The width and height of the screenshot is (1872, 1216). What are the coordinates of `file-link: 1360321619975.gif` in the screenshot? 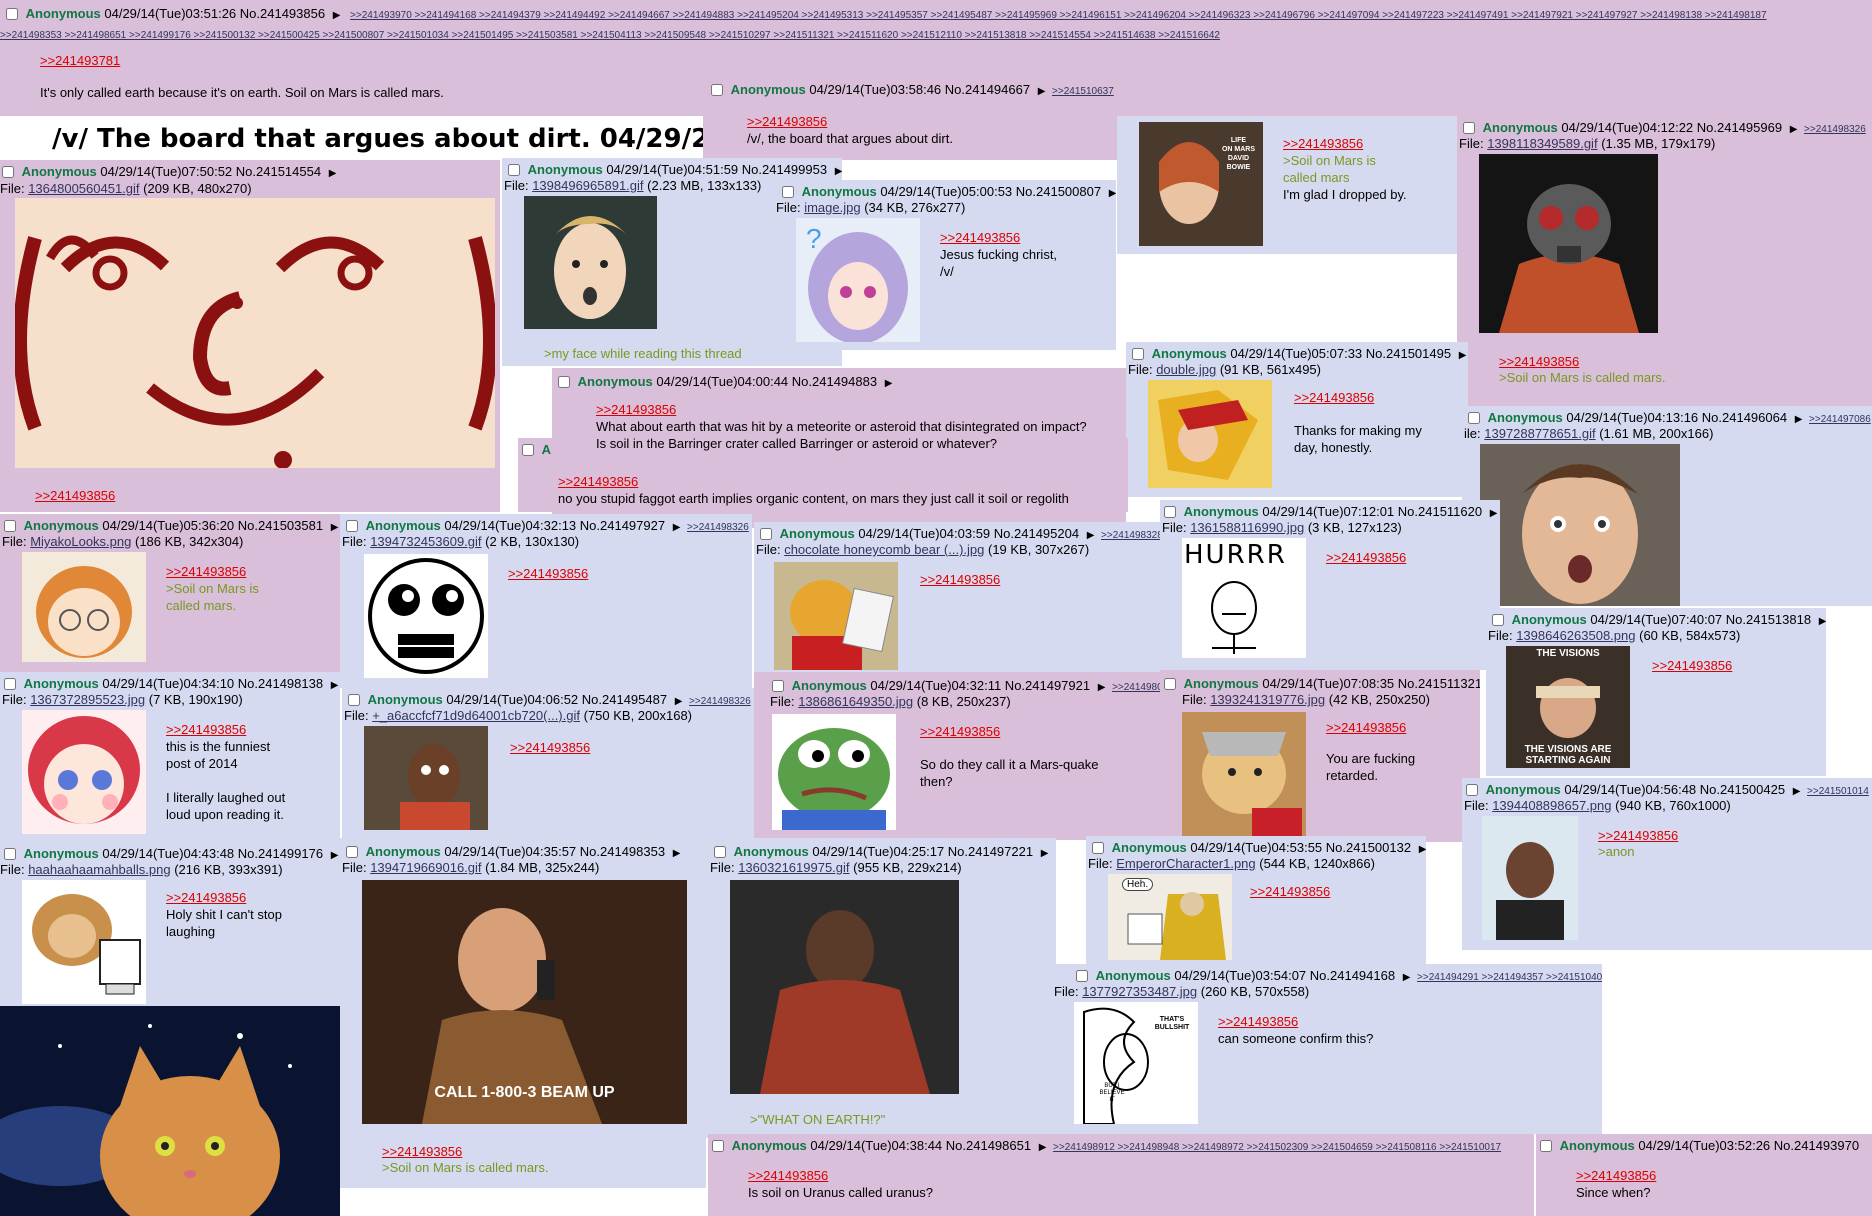 It's located at (793, 867).